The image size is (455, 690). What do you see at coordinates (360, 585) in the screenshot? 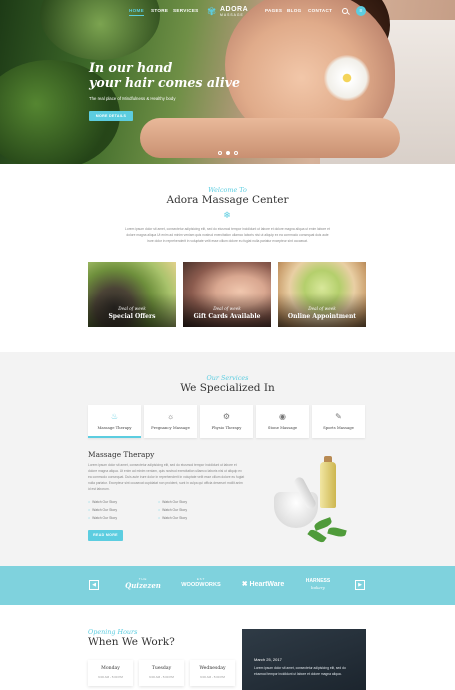
I see `next-arrow-icon: ▶` at bounding box center [360, 585].